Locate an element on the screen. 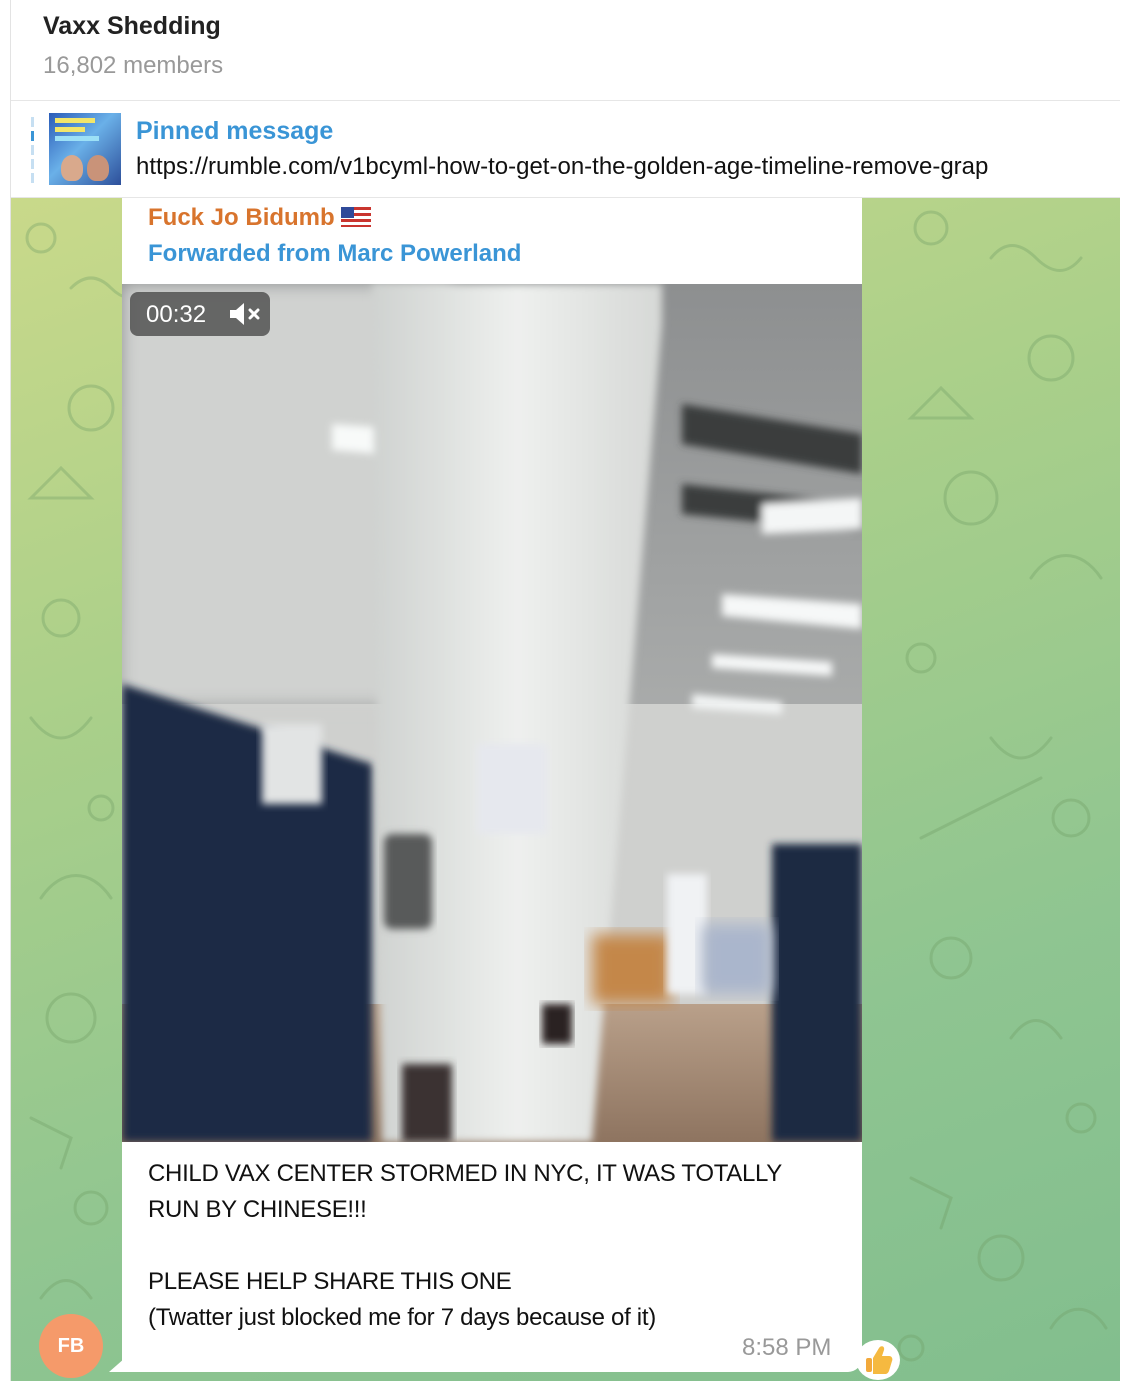 The height and width of the screenshot is (1381, 1121). muted-speaker-icon is located at coordinates (245, 314).